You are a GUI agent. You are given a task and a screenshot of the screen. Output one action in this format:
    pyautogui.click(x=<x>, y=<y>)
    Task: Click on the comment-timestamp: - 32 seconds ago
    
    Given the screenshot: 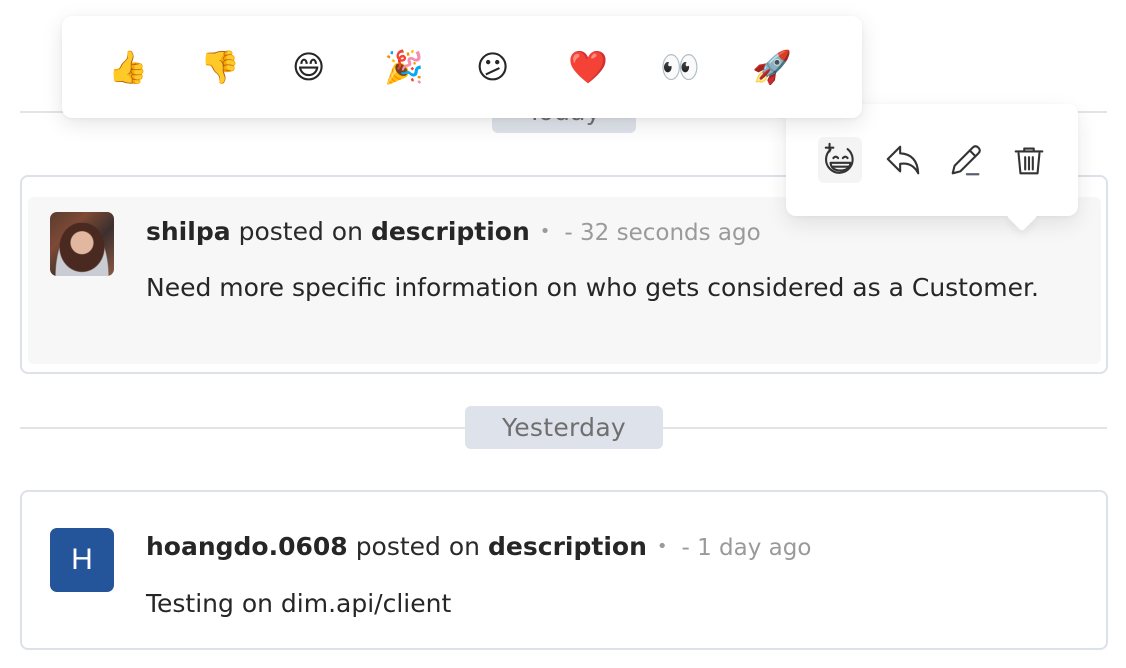 What is the action you would take?
    pyautogui.click(x=662, y=233)
    